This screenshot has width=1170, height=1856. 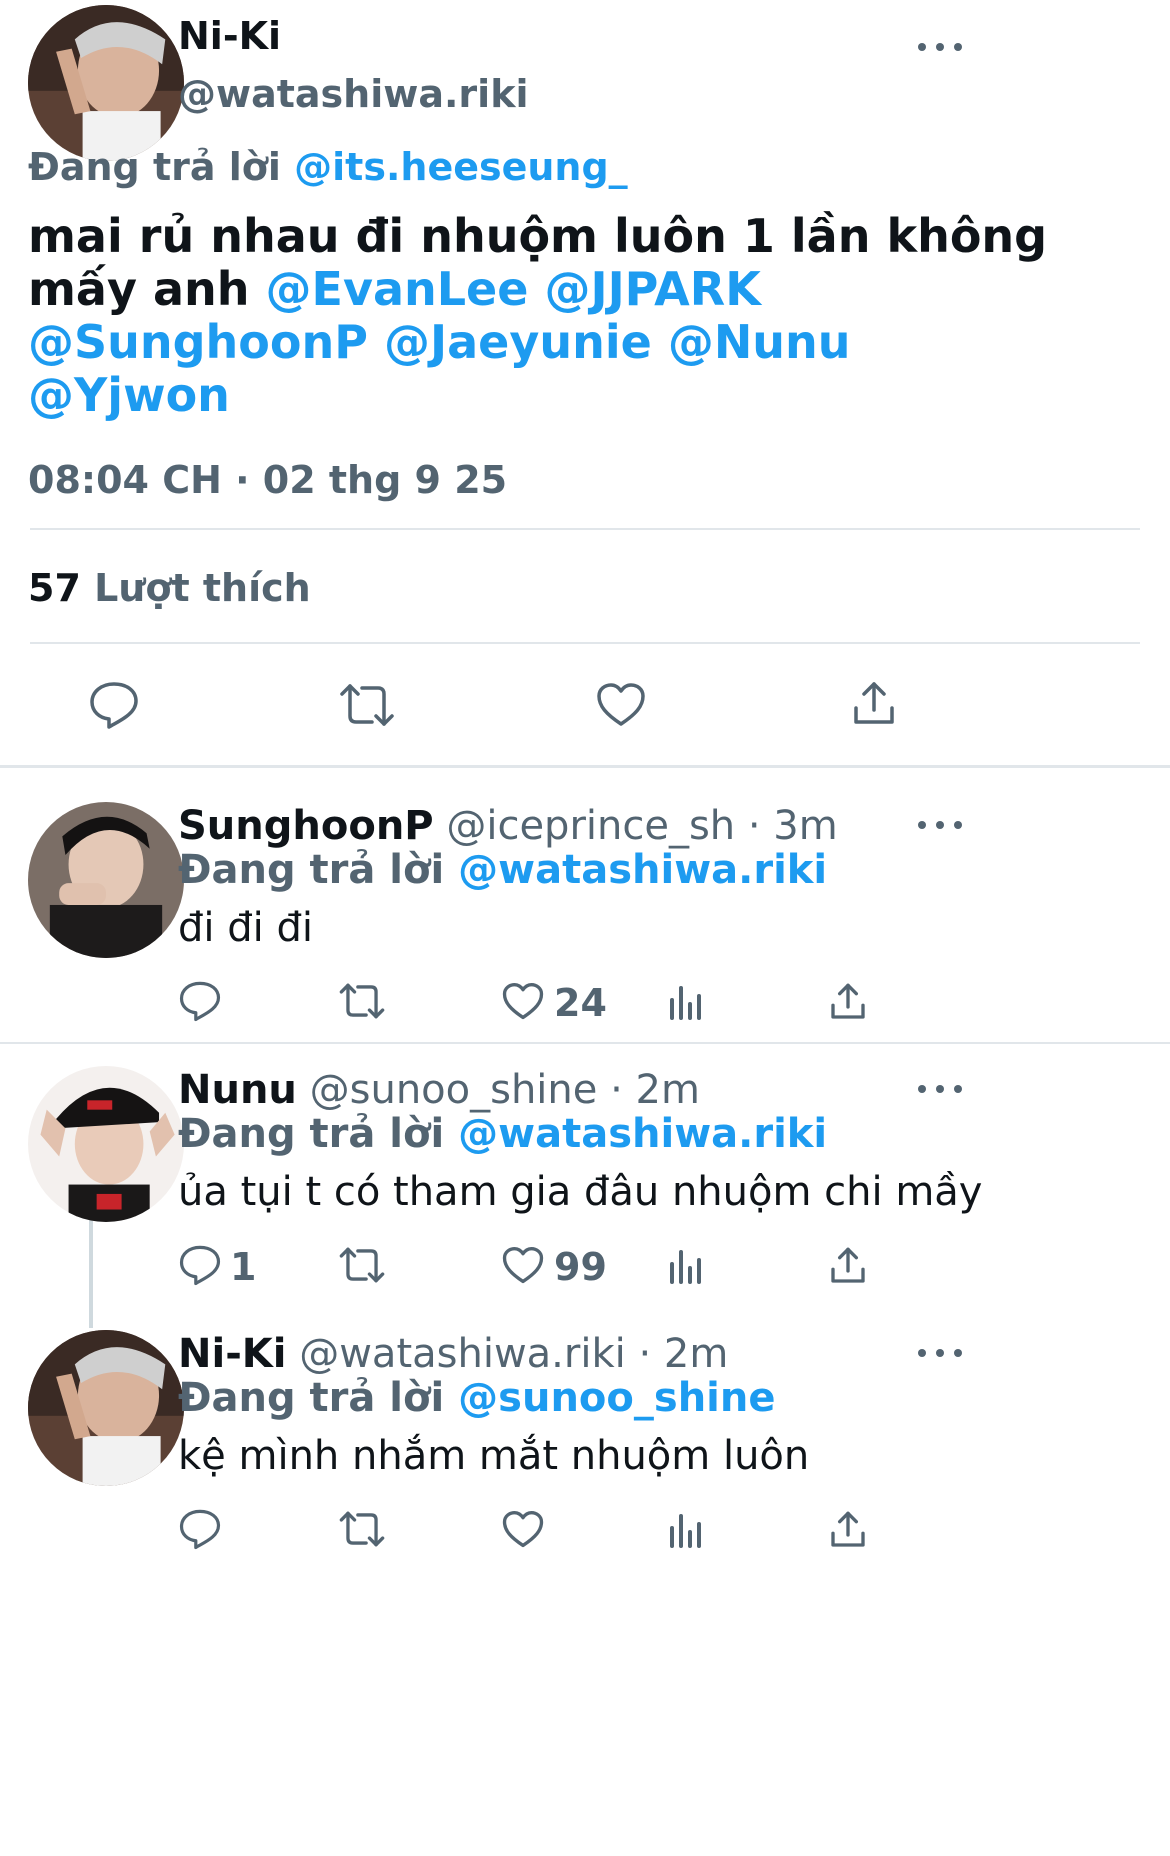 What do you see at coordinates (106, 1144) in the screenshot?
I see `reply2-avatar` at bounding box center [106, 1144].